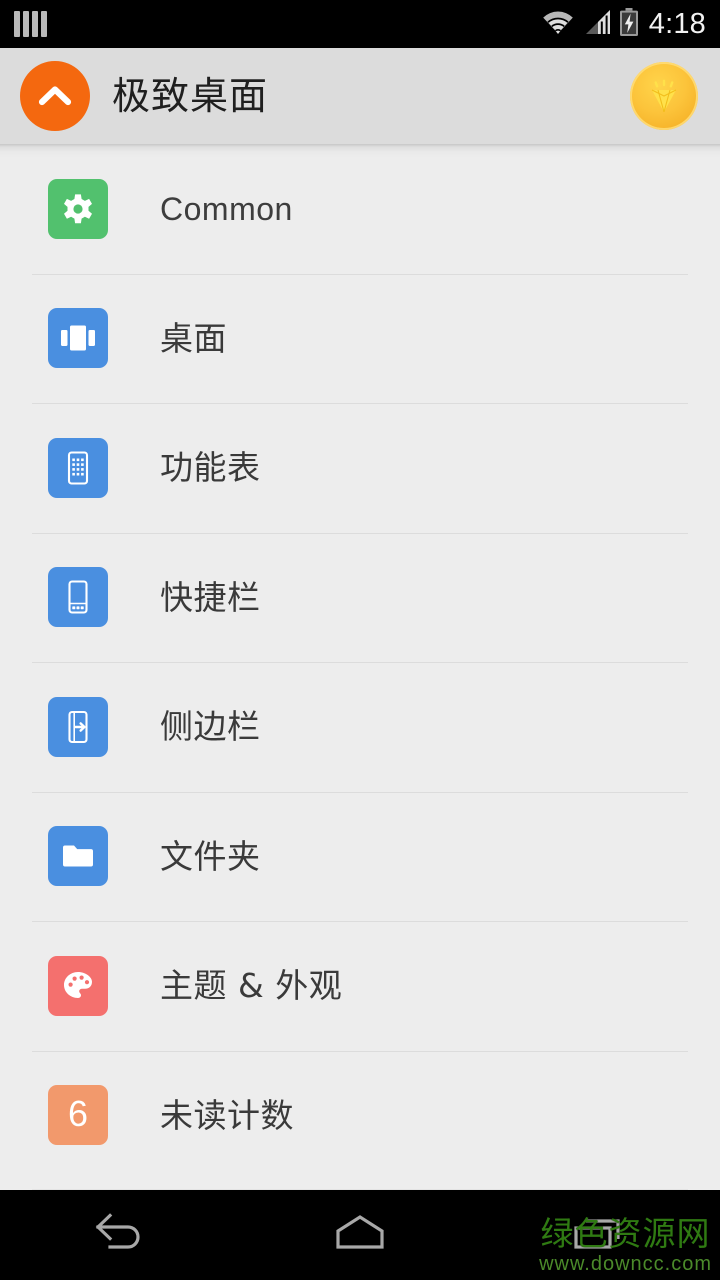 Image resolution: width=720 pixels, height=1280 pixels. Describe the element at coordinates (190, 96) in the screenshot. I see `page-title: 极致桌面` at that location.